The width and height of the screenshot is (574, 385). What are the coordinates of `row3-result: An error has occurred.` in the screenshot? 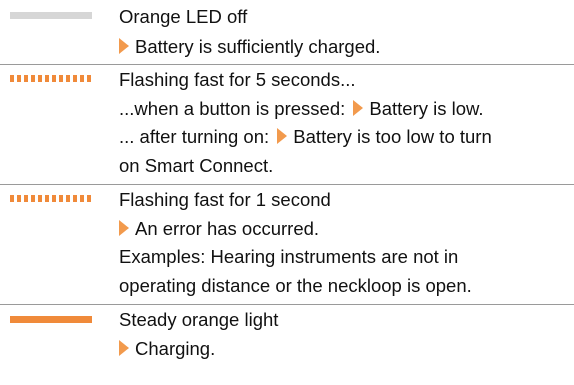 It's located at (219, 229).